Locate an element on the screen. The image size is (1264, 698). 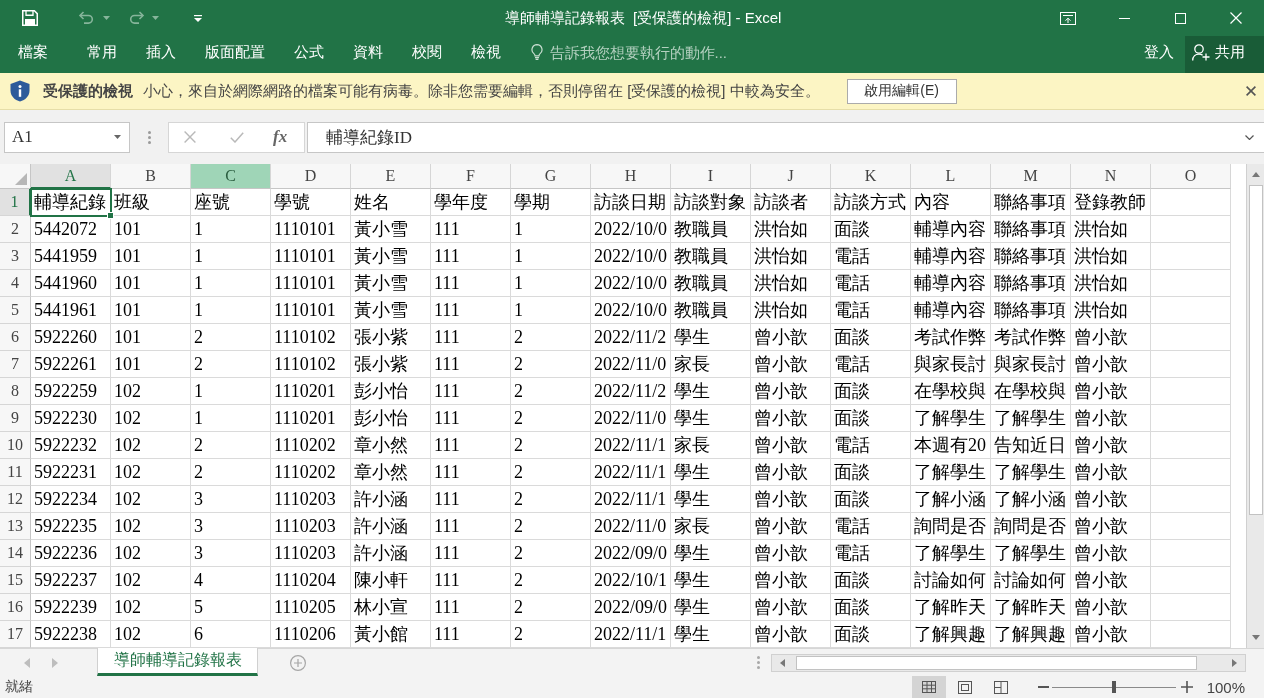
column-header: A is located at coordinates (71, 176).